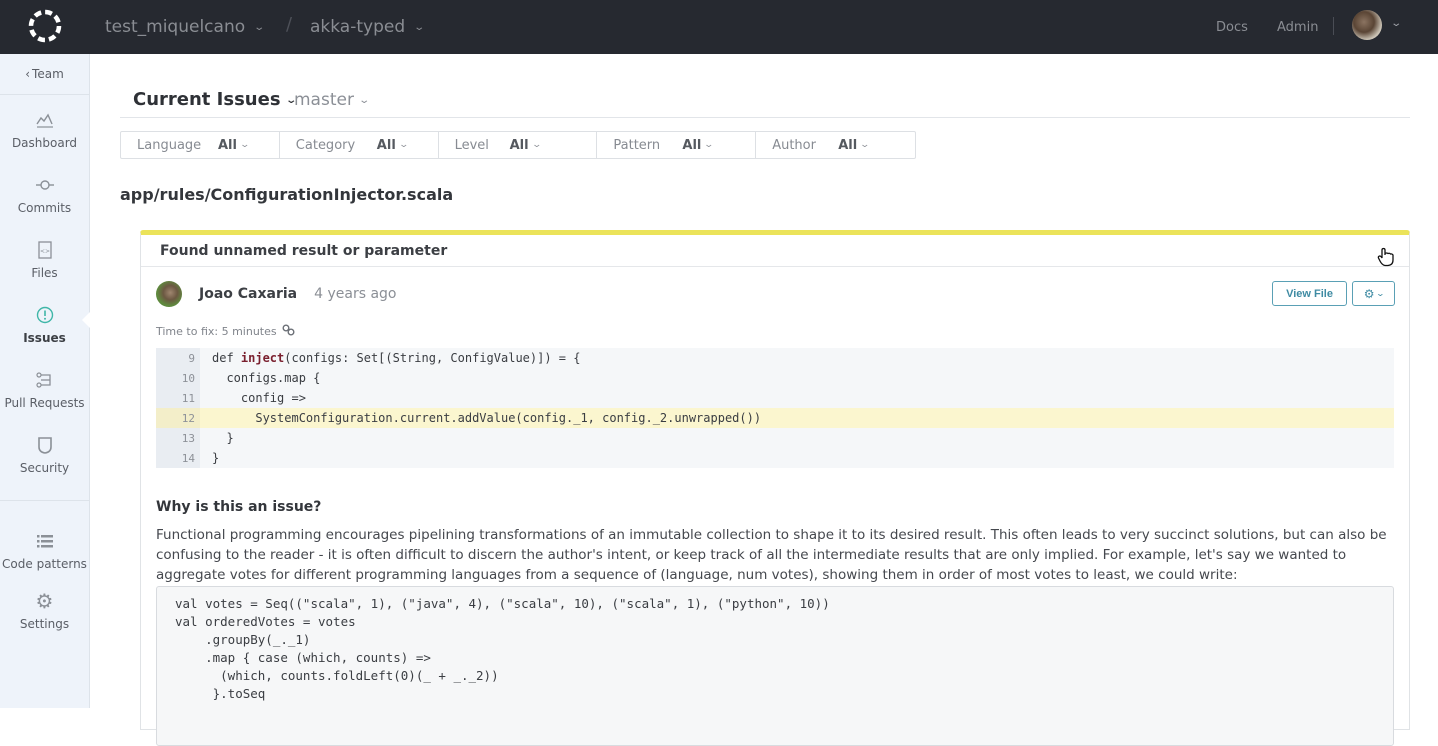 This screenshot has height=746, width=1438. What do you see at coordinates (169, 294) in the screenshot?
I see `author-avatar` at bounding box center [169, 294].